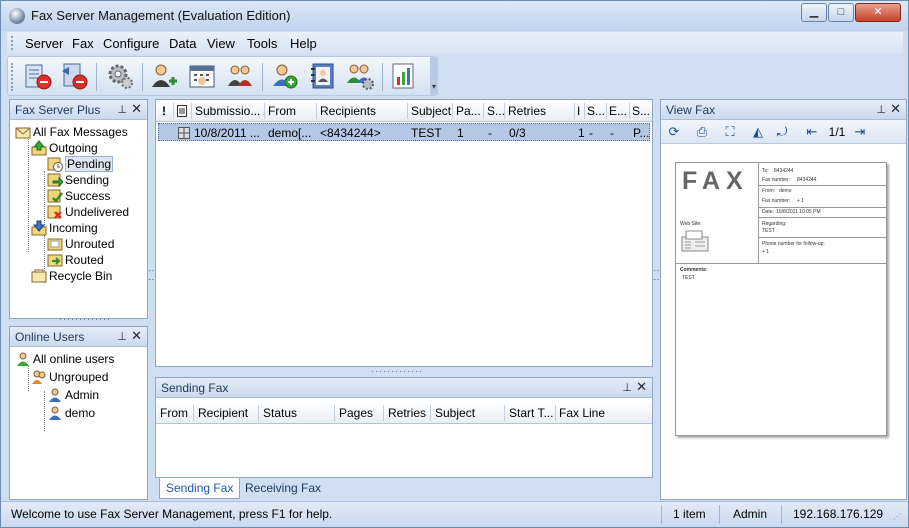 The image size is (909, 528). Describe the element at coordinates (64, 359) in the screenshot. I see `tree-item-all-online-users: All online users` at that location.